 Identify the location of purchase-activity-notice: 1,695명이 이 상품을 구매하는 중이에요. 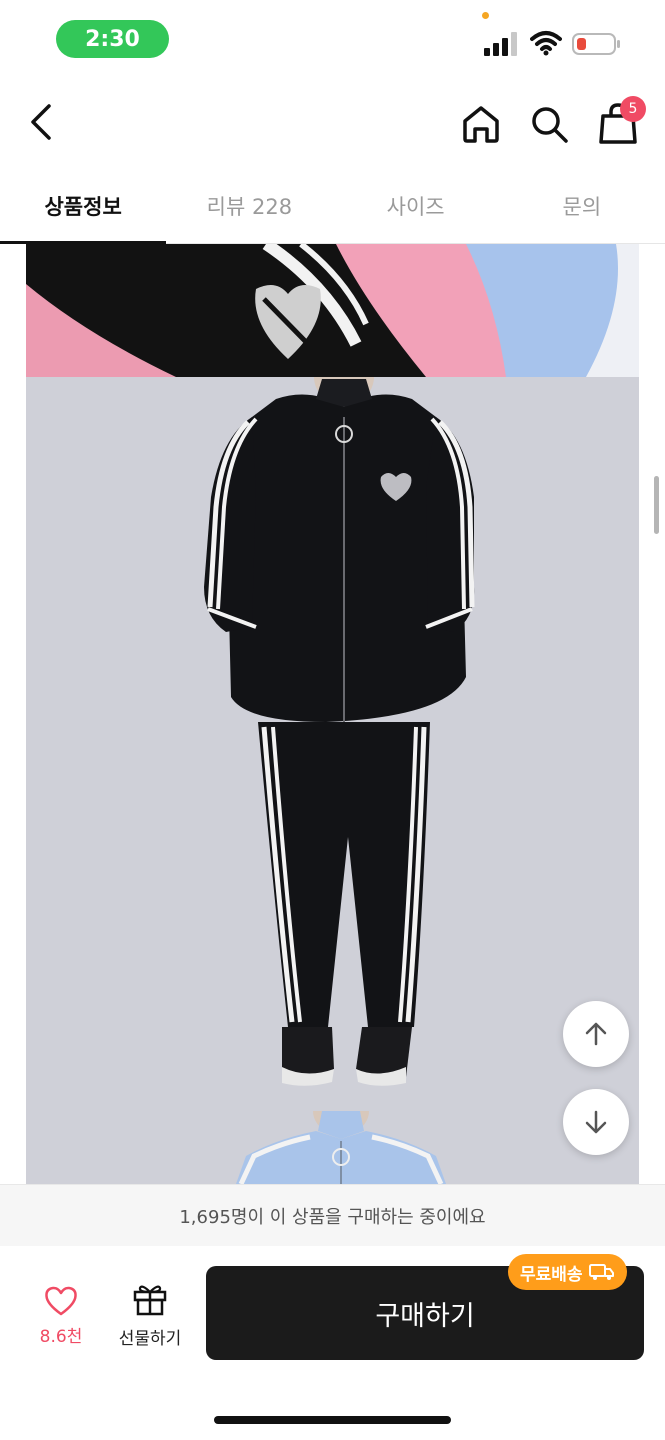
(332, 1215).